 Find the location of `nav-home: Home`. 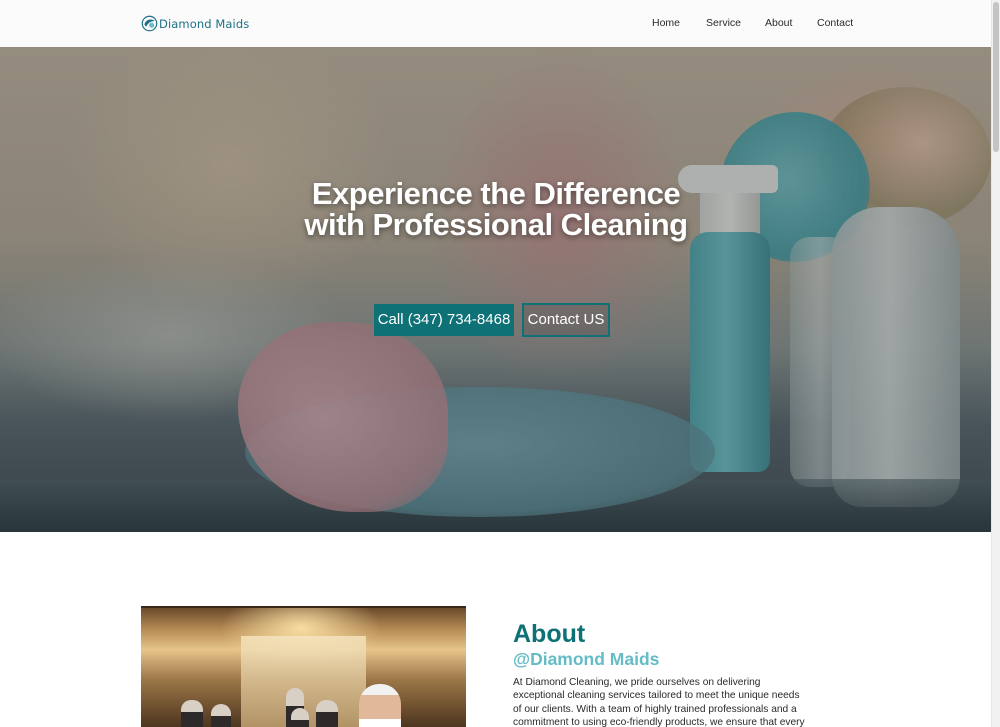

nav-home: Home is located at coordinates (666, 23).